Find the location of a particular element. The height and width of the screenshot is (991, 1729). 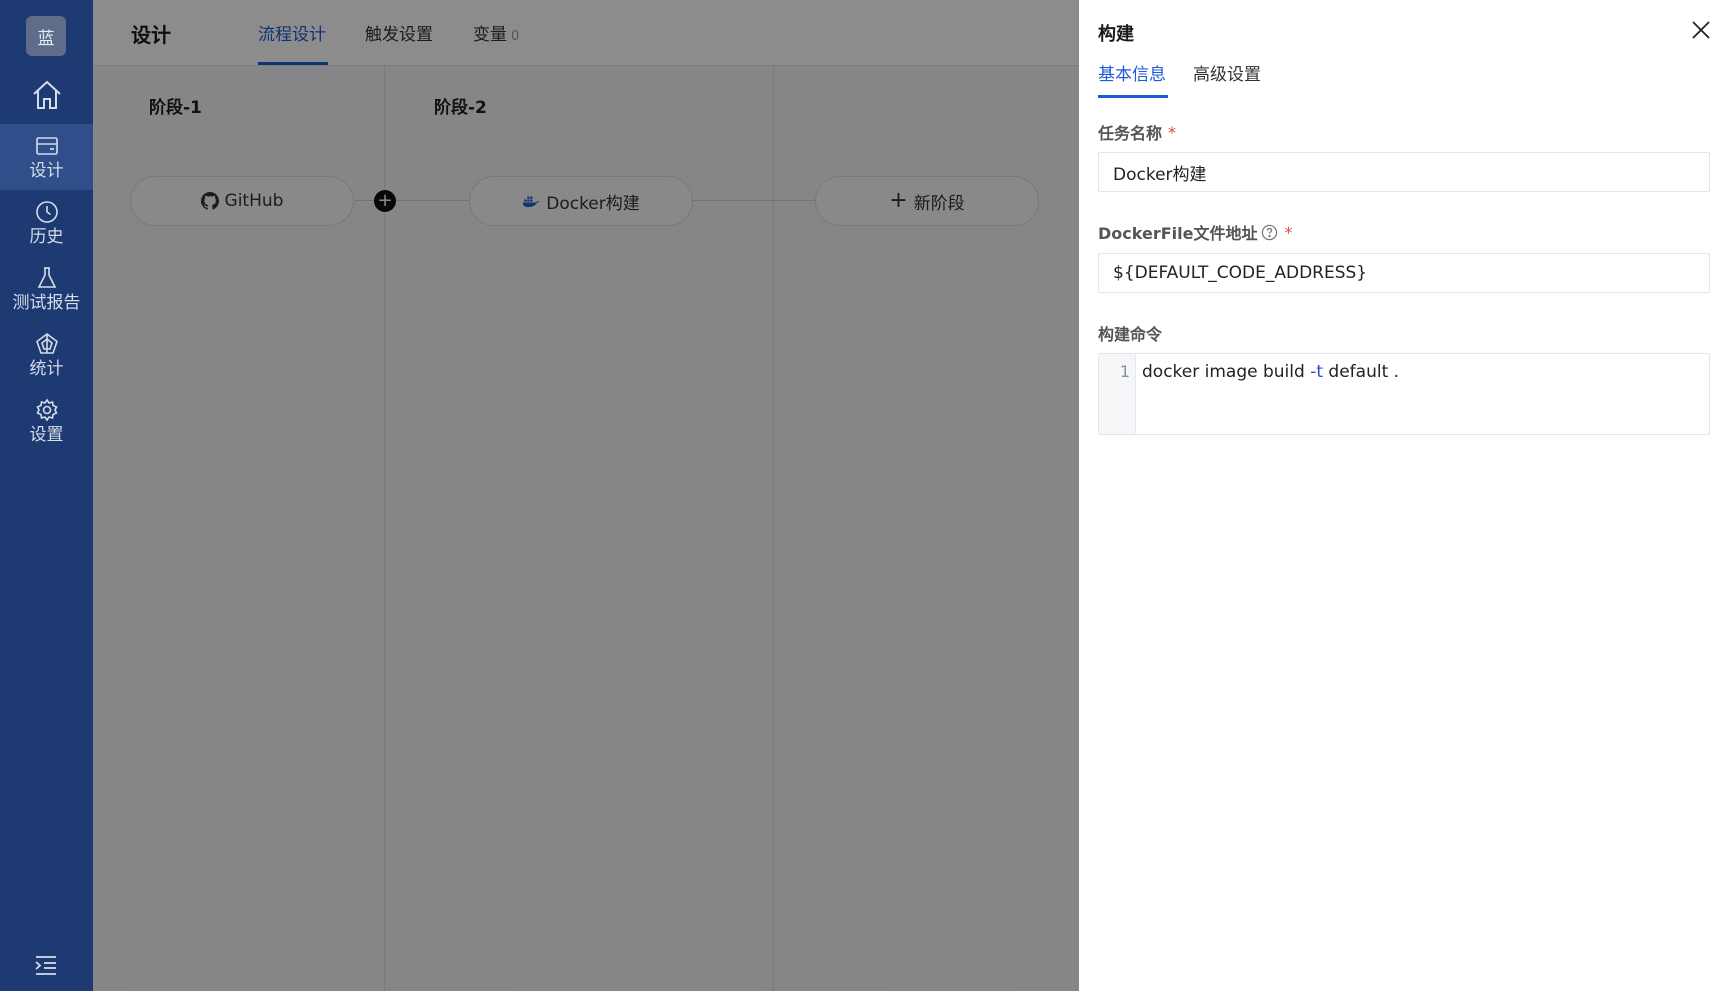

sidebar: 蓝 设计 历史 测试报告 统计 设置 is located at coordinates (46, 495).